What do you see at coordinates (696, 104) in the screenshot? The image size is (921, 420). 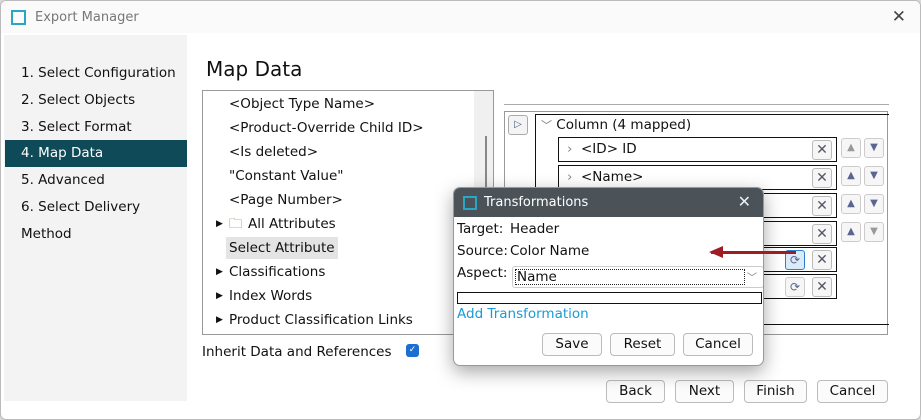 I see `divider` at bounding box center [696, 104].